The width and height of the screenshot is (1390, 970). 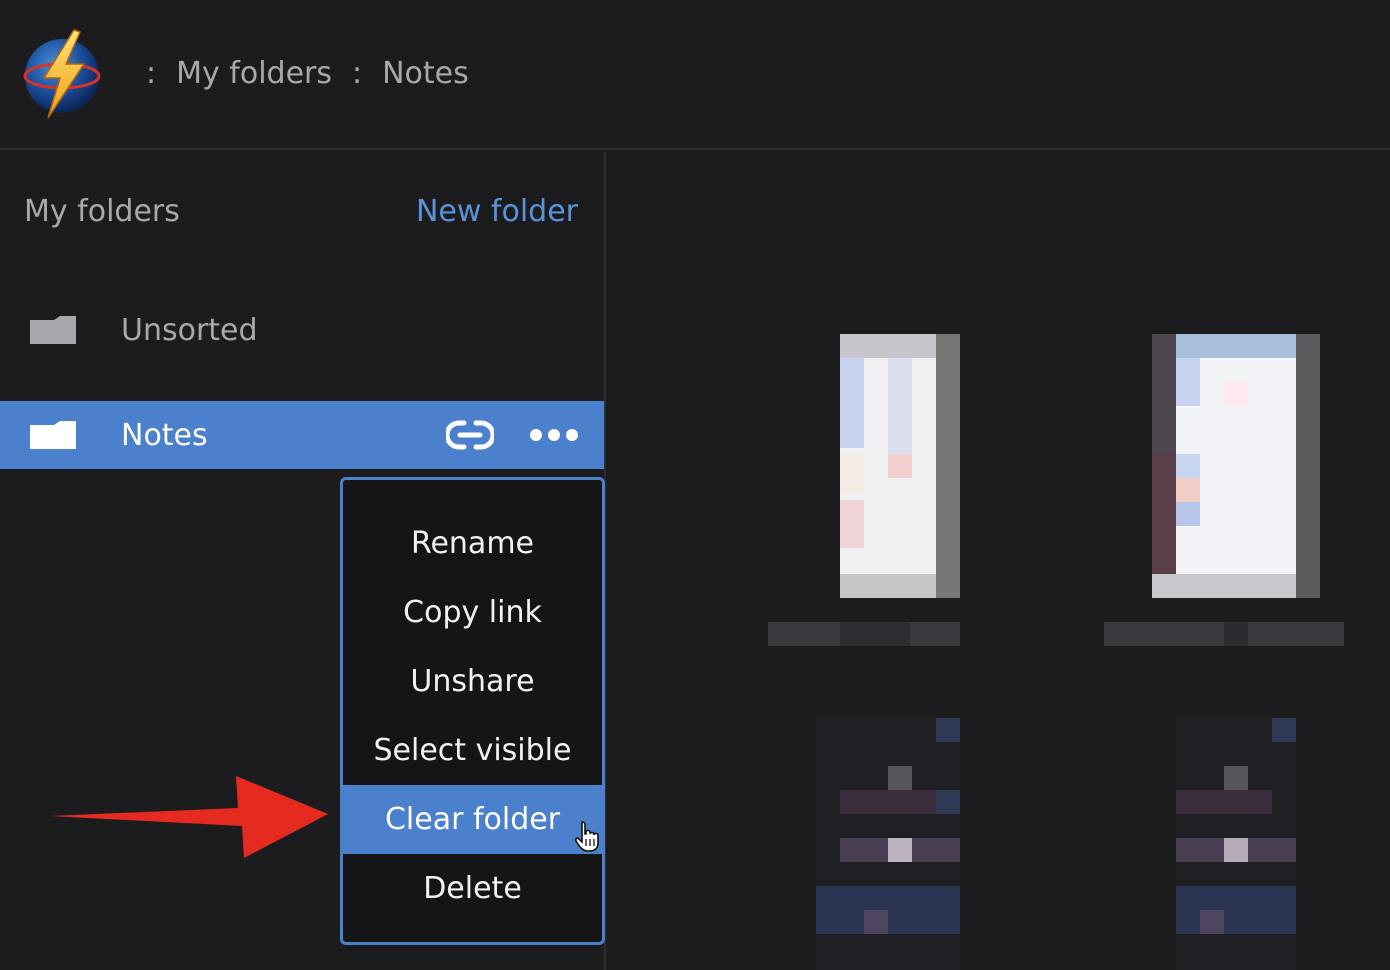 I want to click on sidebar-item-label: Unsorted, so click(x=189, y=330).